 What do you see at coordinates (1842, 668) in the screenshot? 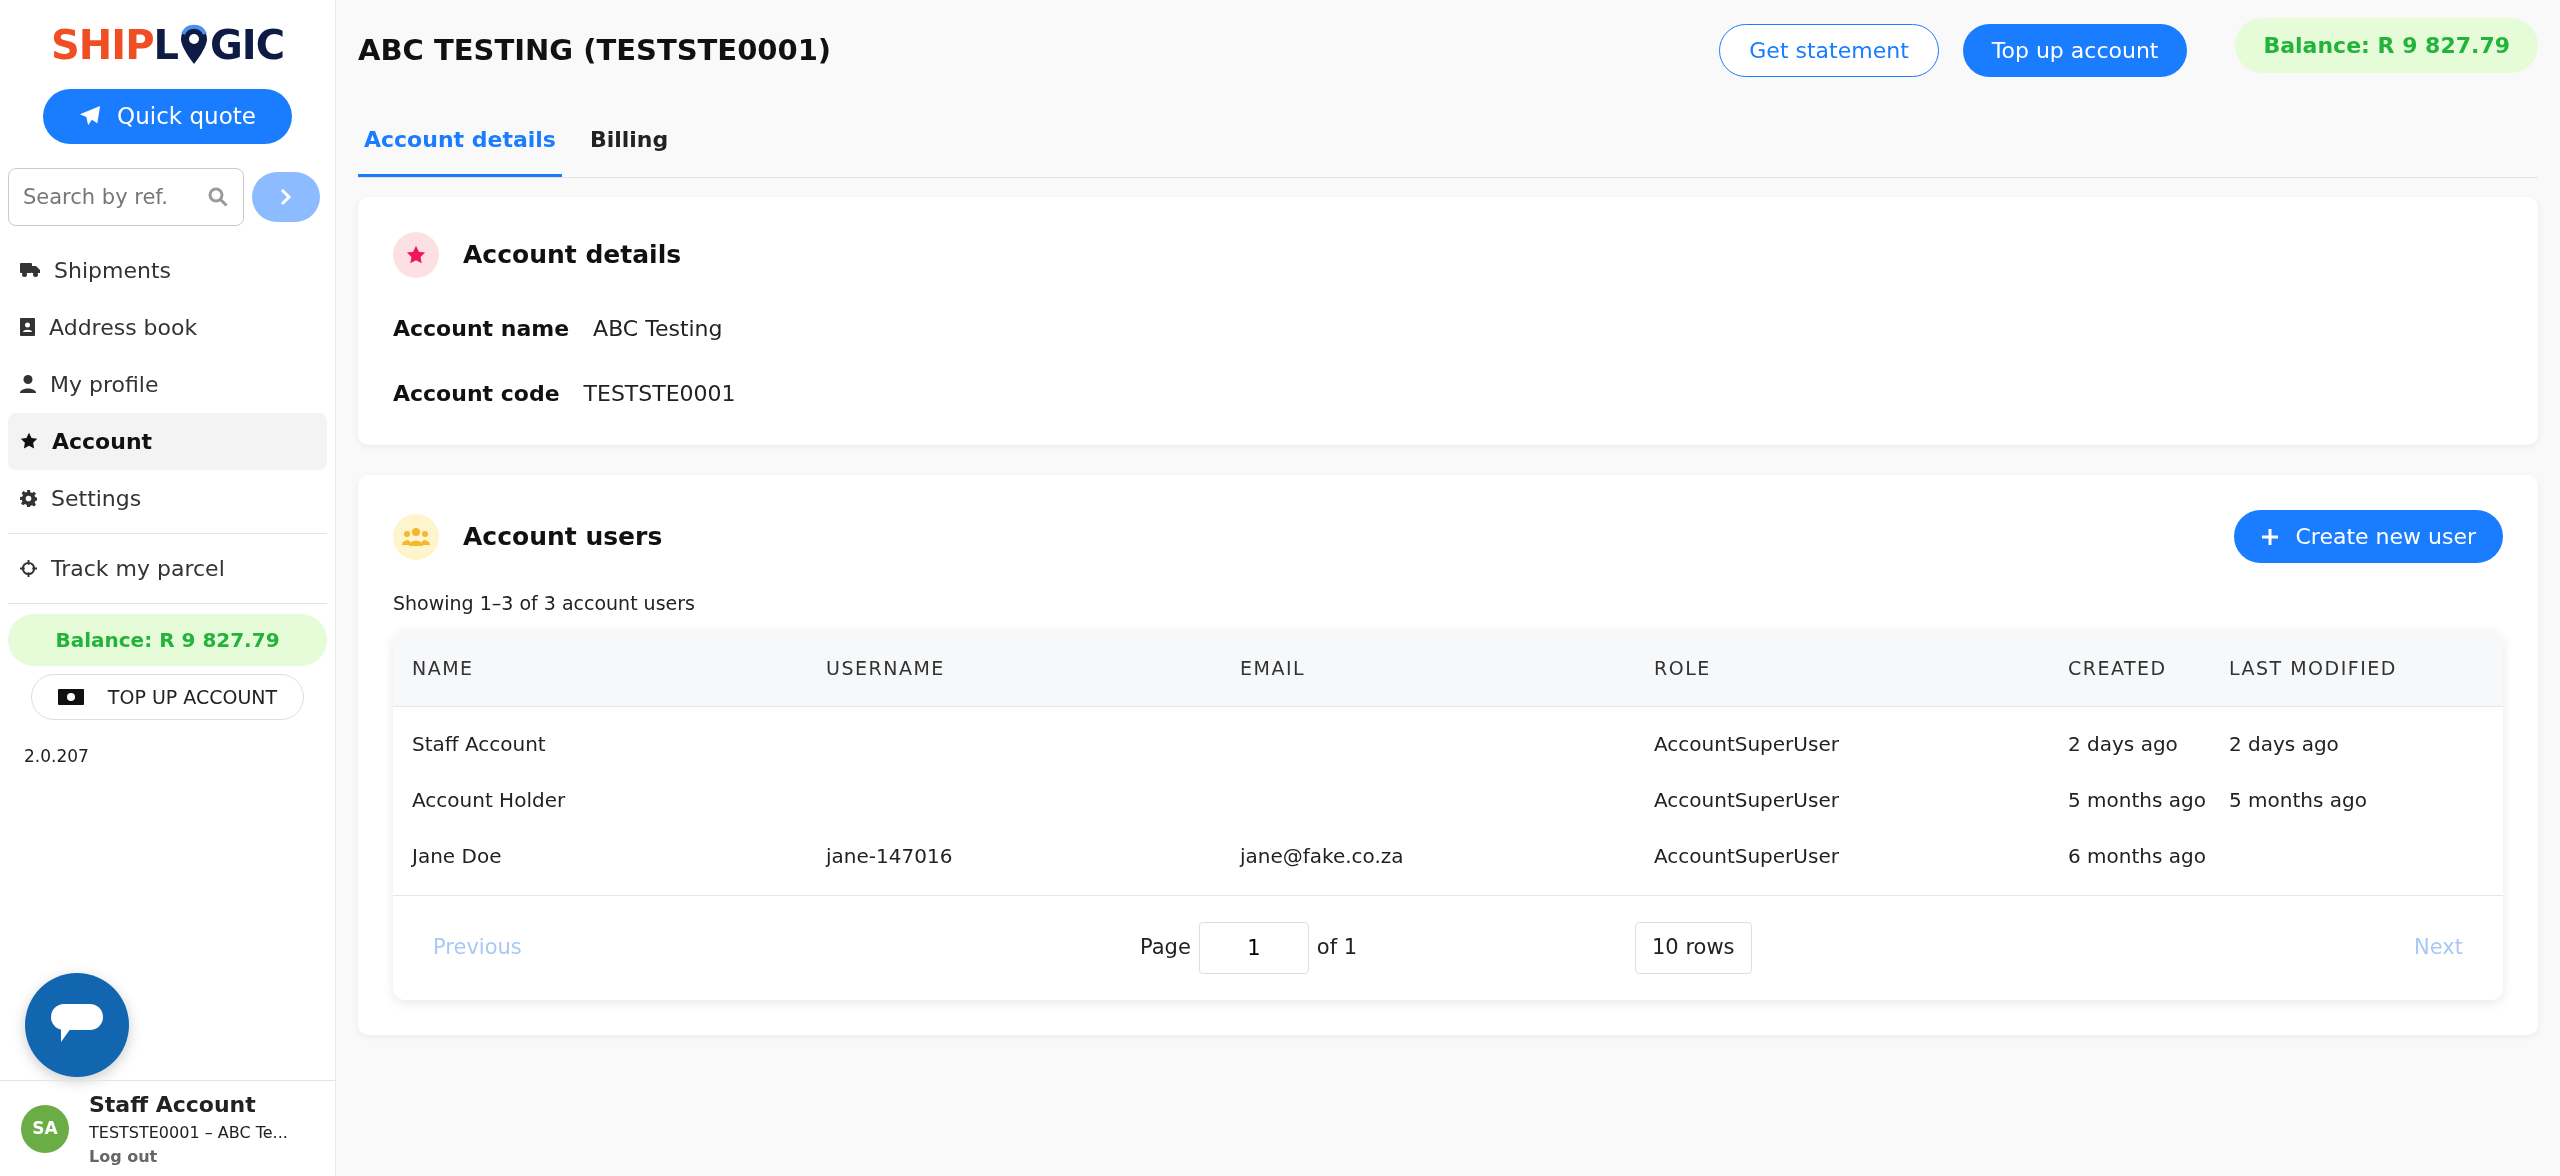
I see `column-header: ROLE` at bounding box center [1842, 668].